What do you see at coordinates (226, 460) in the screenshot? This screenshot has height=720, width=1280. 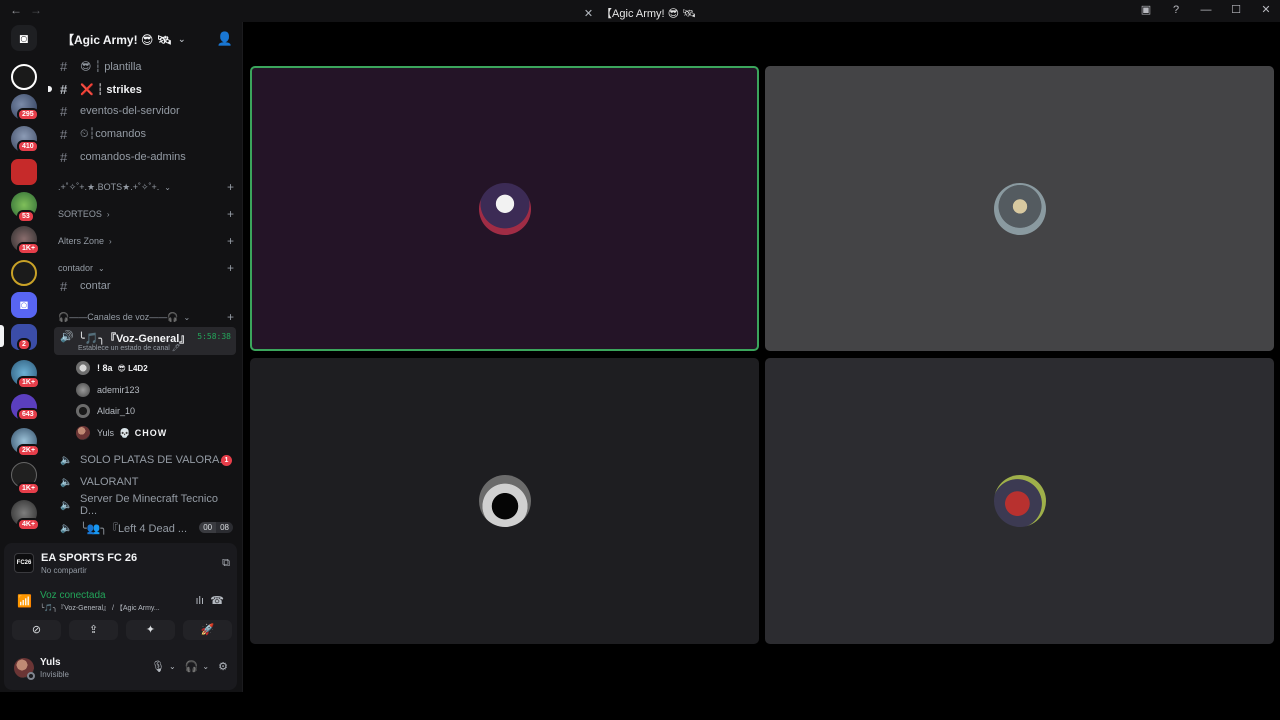 I see `mention-badge: 1` at bounding box center [226, 460].